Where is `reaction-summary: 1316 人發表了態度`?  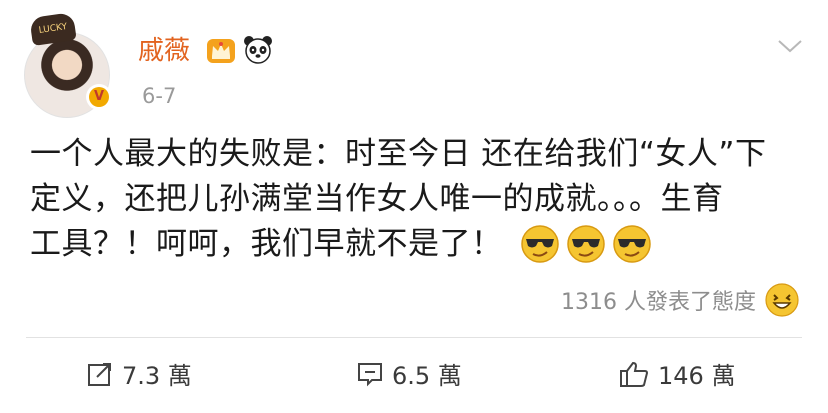
reaction-summary: 1316 人發表了態度 is located at coordinates (680, 300).